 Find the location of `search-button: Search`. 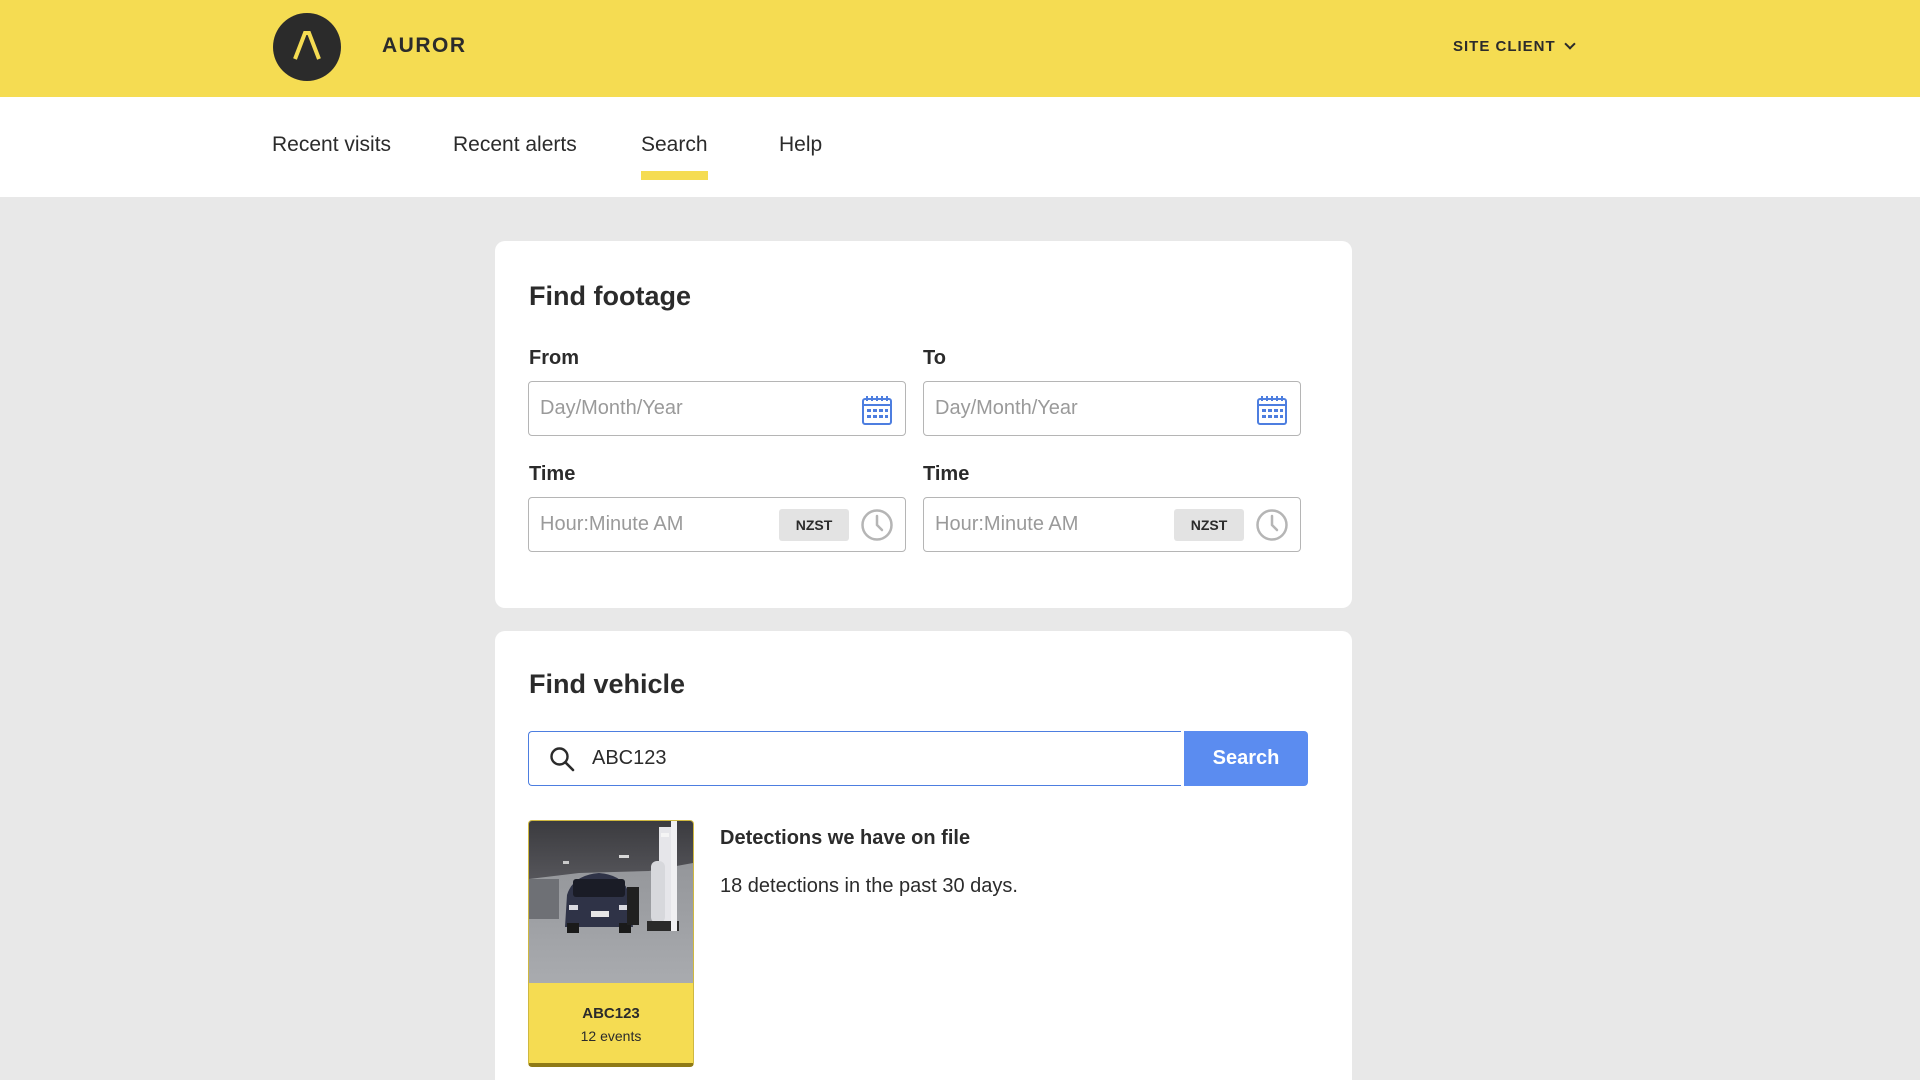

search-button: Search is located at coordinates (1246, 758).